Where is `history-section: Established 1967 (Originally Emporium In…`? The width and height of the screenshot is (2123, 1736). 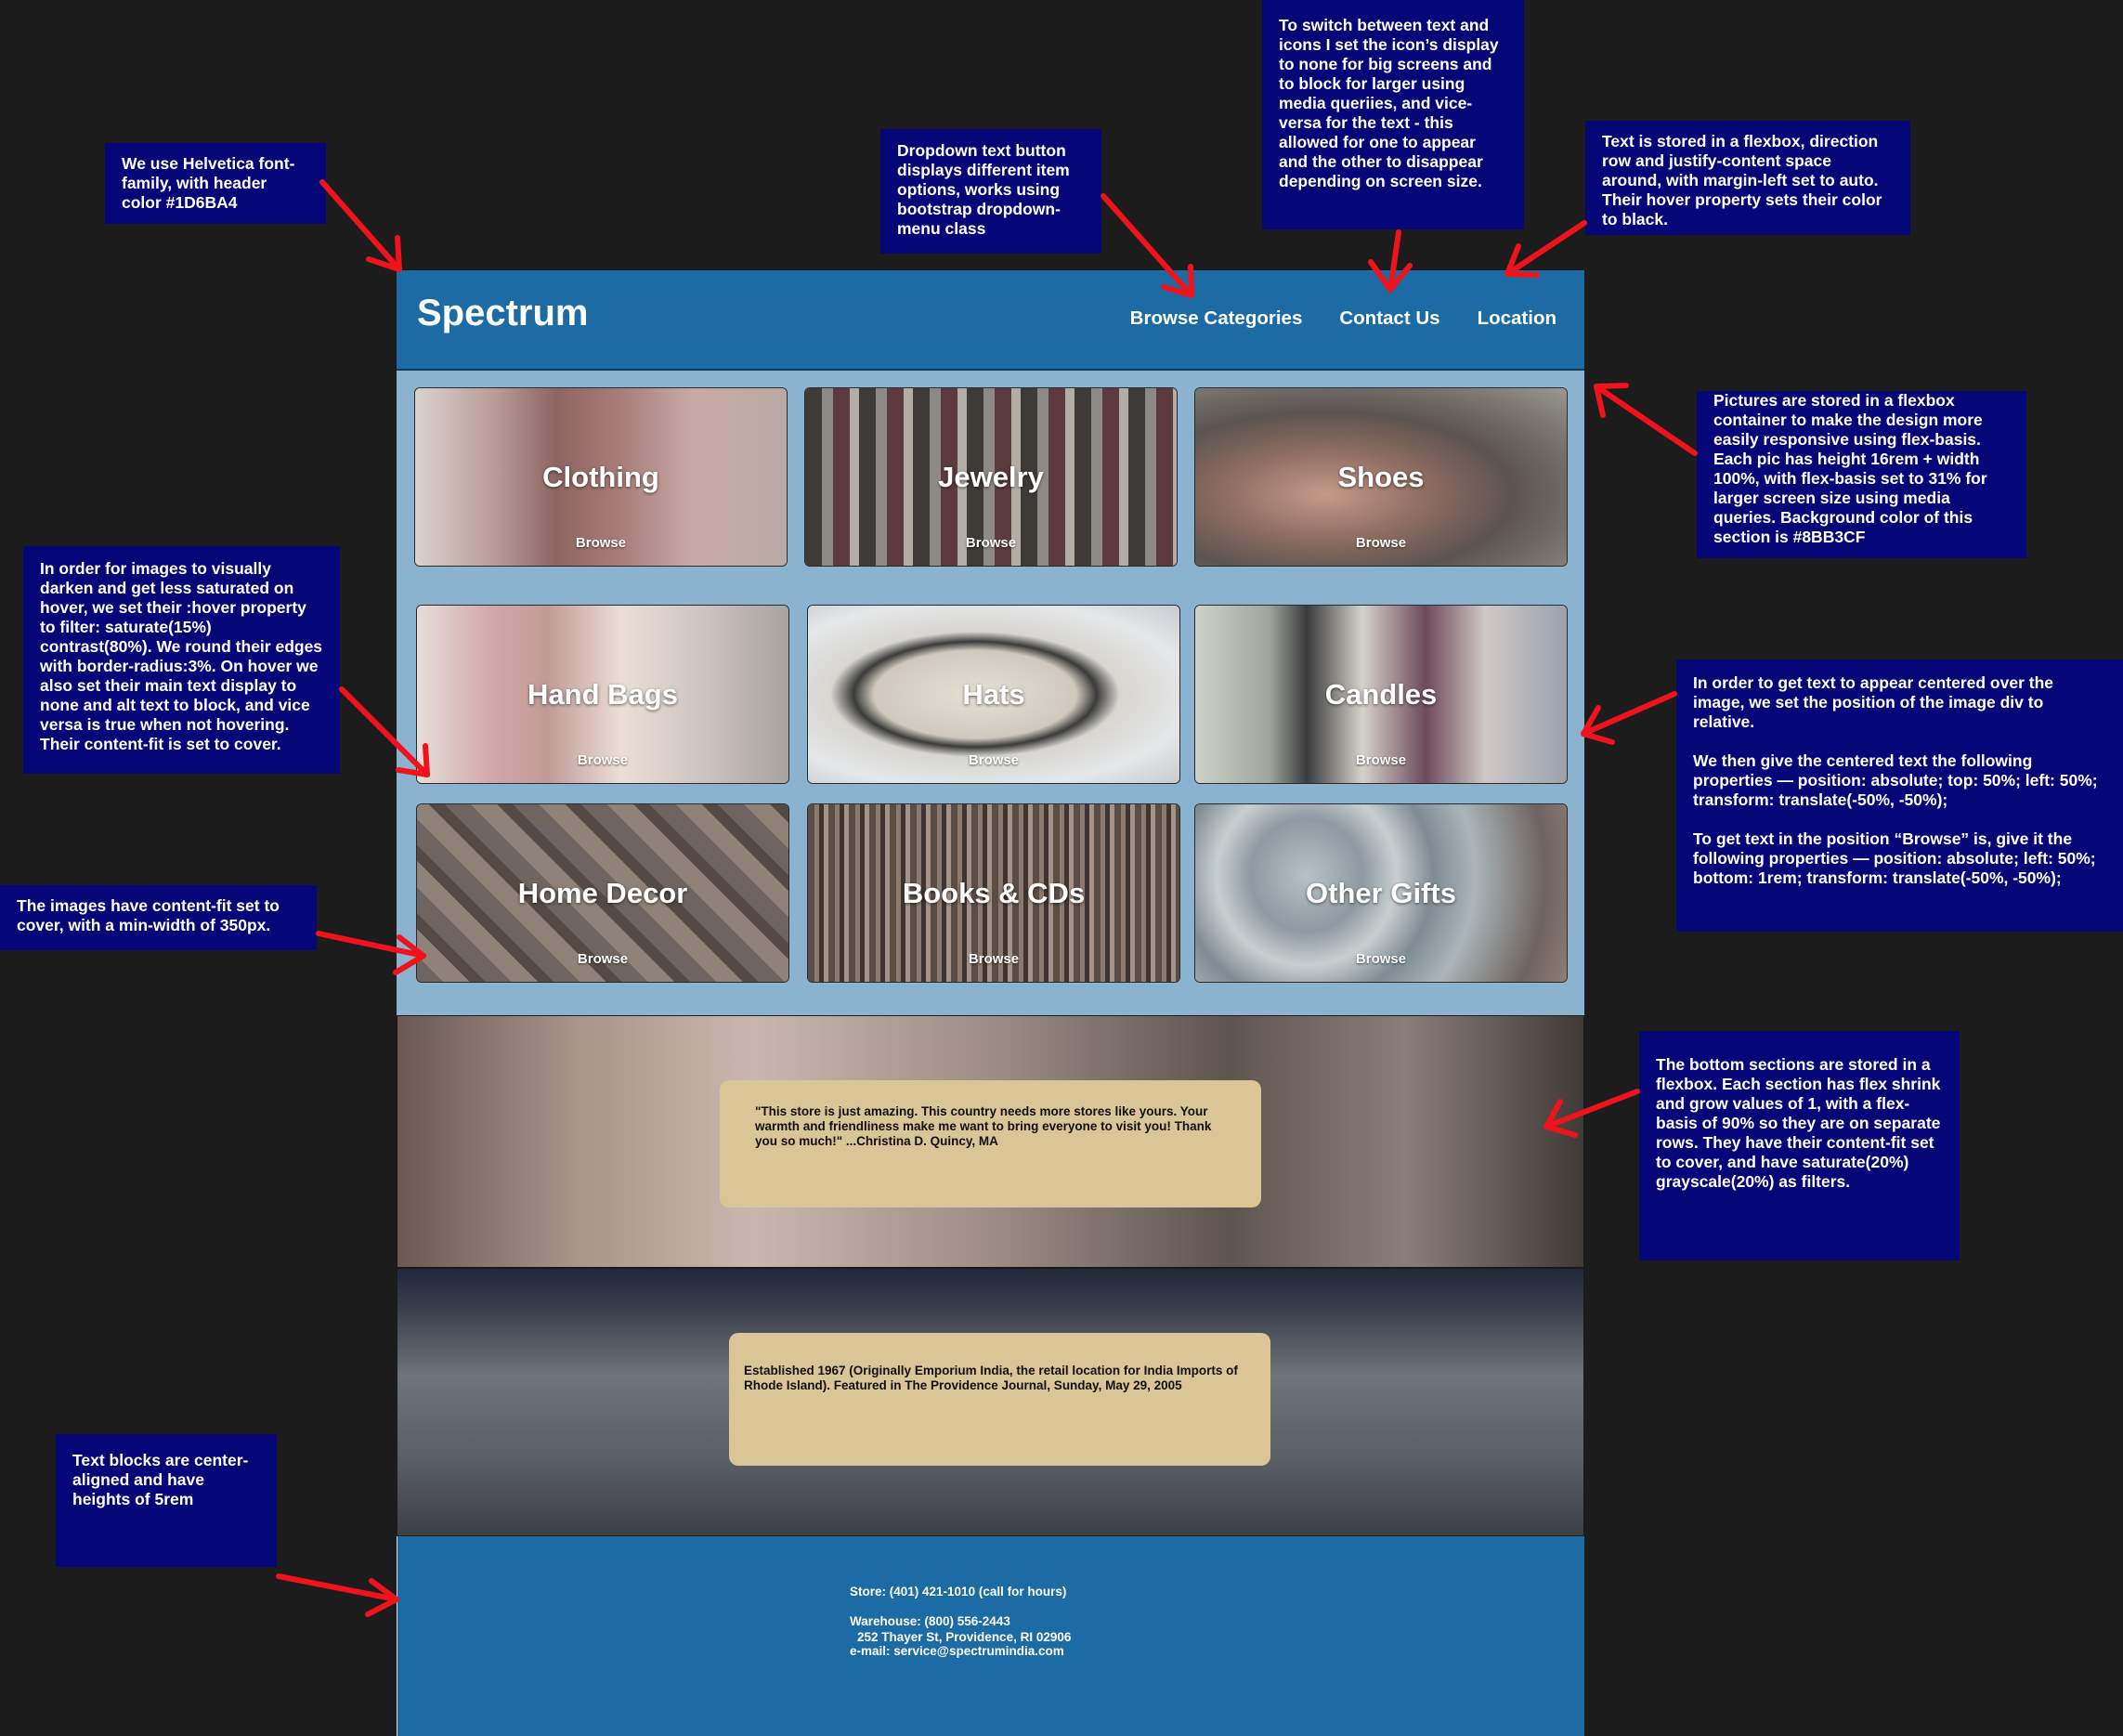
history-section: Established 1967 (Originally Emporium In… is located at coordinates (990, 1402).